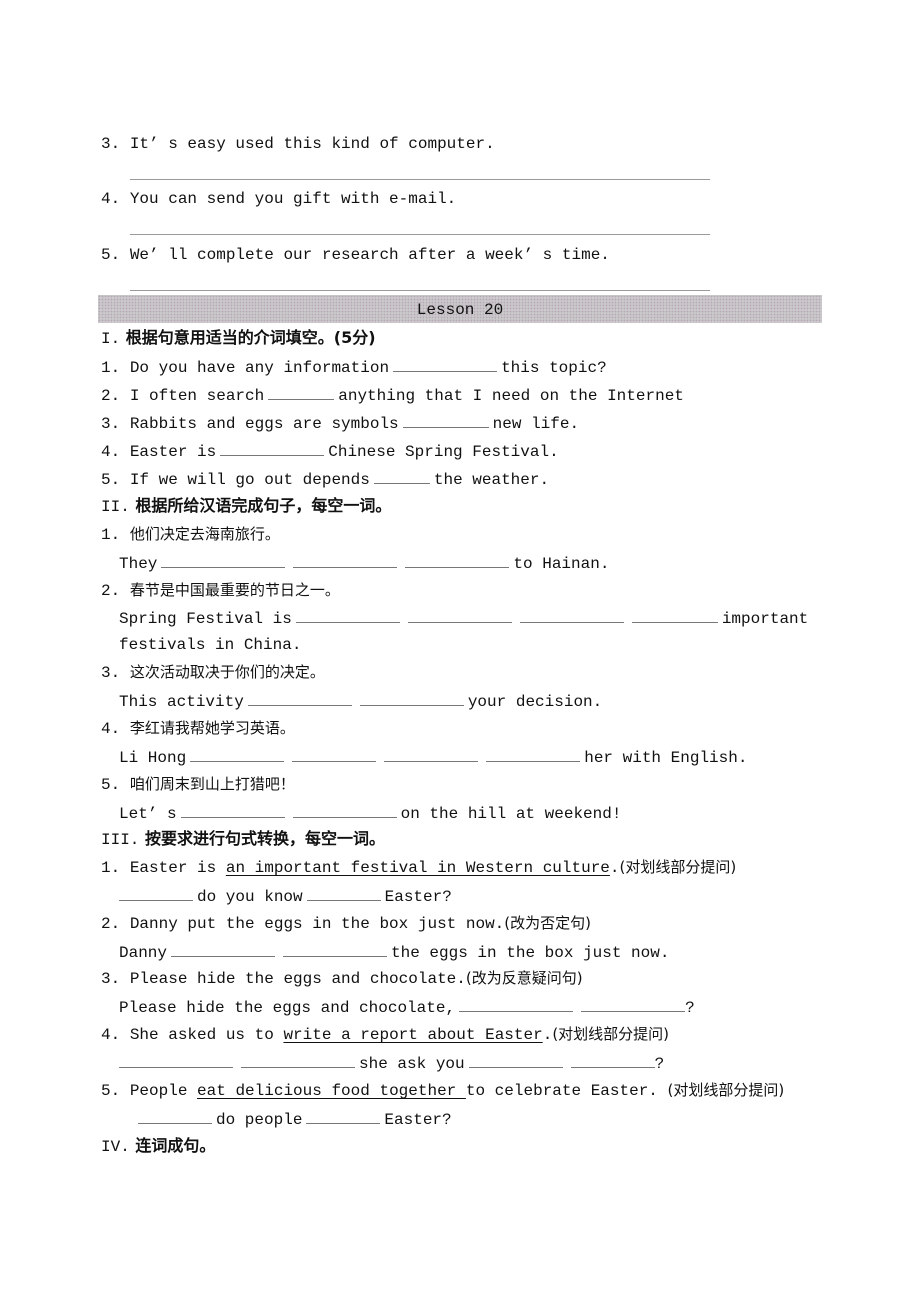 This screenshot has height=1300, width=920. Describe the element at coordinates (210, 645) in the screenshot. I see `s2-item-2-cont: festivals in China.` at that location.